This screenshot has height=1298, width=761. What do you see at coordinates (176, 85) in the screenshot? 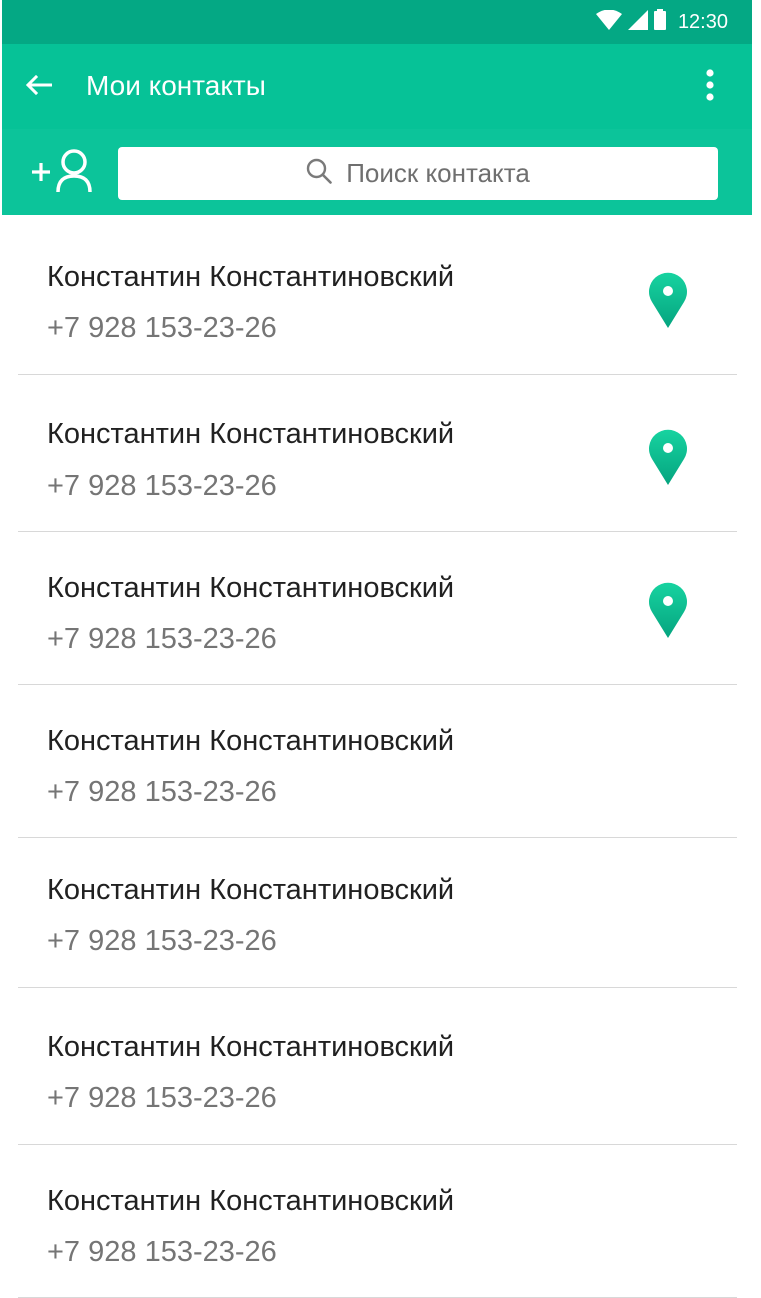
I see `page-title: Мои контакты` at bounding box center [176, 85].